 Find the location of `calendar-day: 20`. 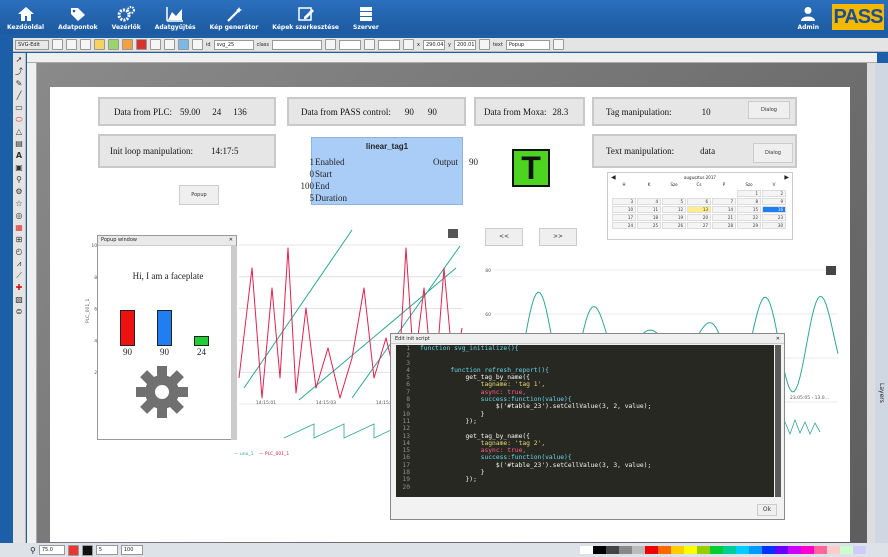

calendar-day: 20 is located at coordinates (699, 217).